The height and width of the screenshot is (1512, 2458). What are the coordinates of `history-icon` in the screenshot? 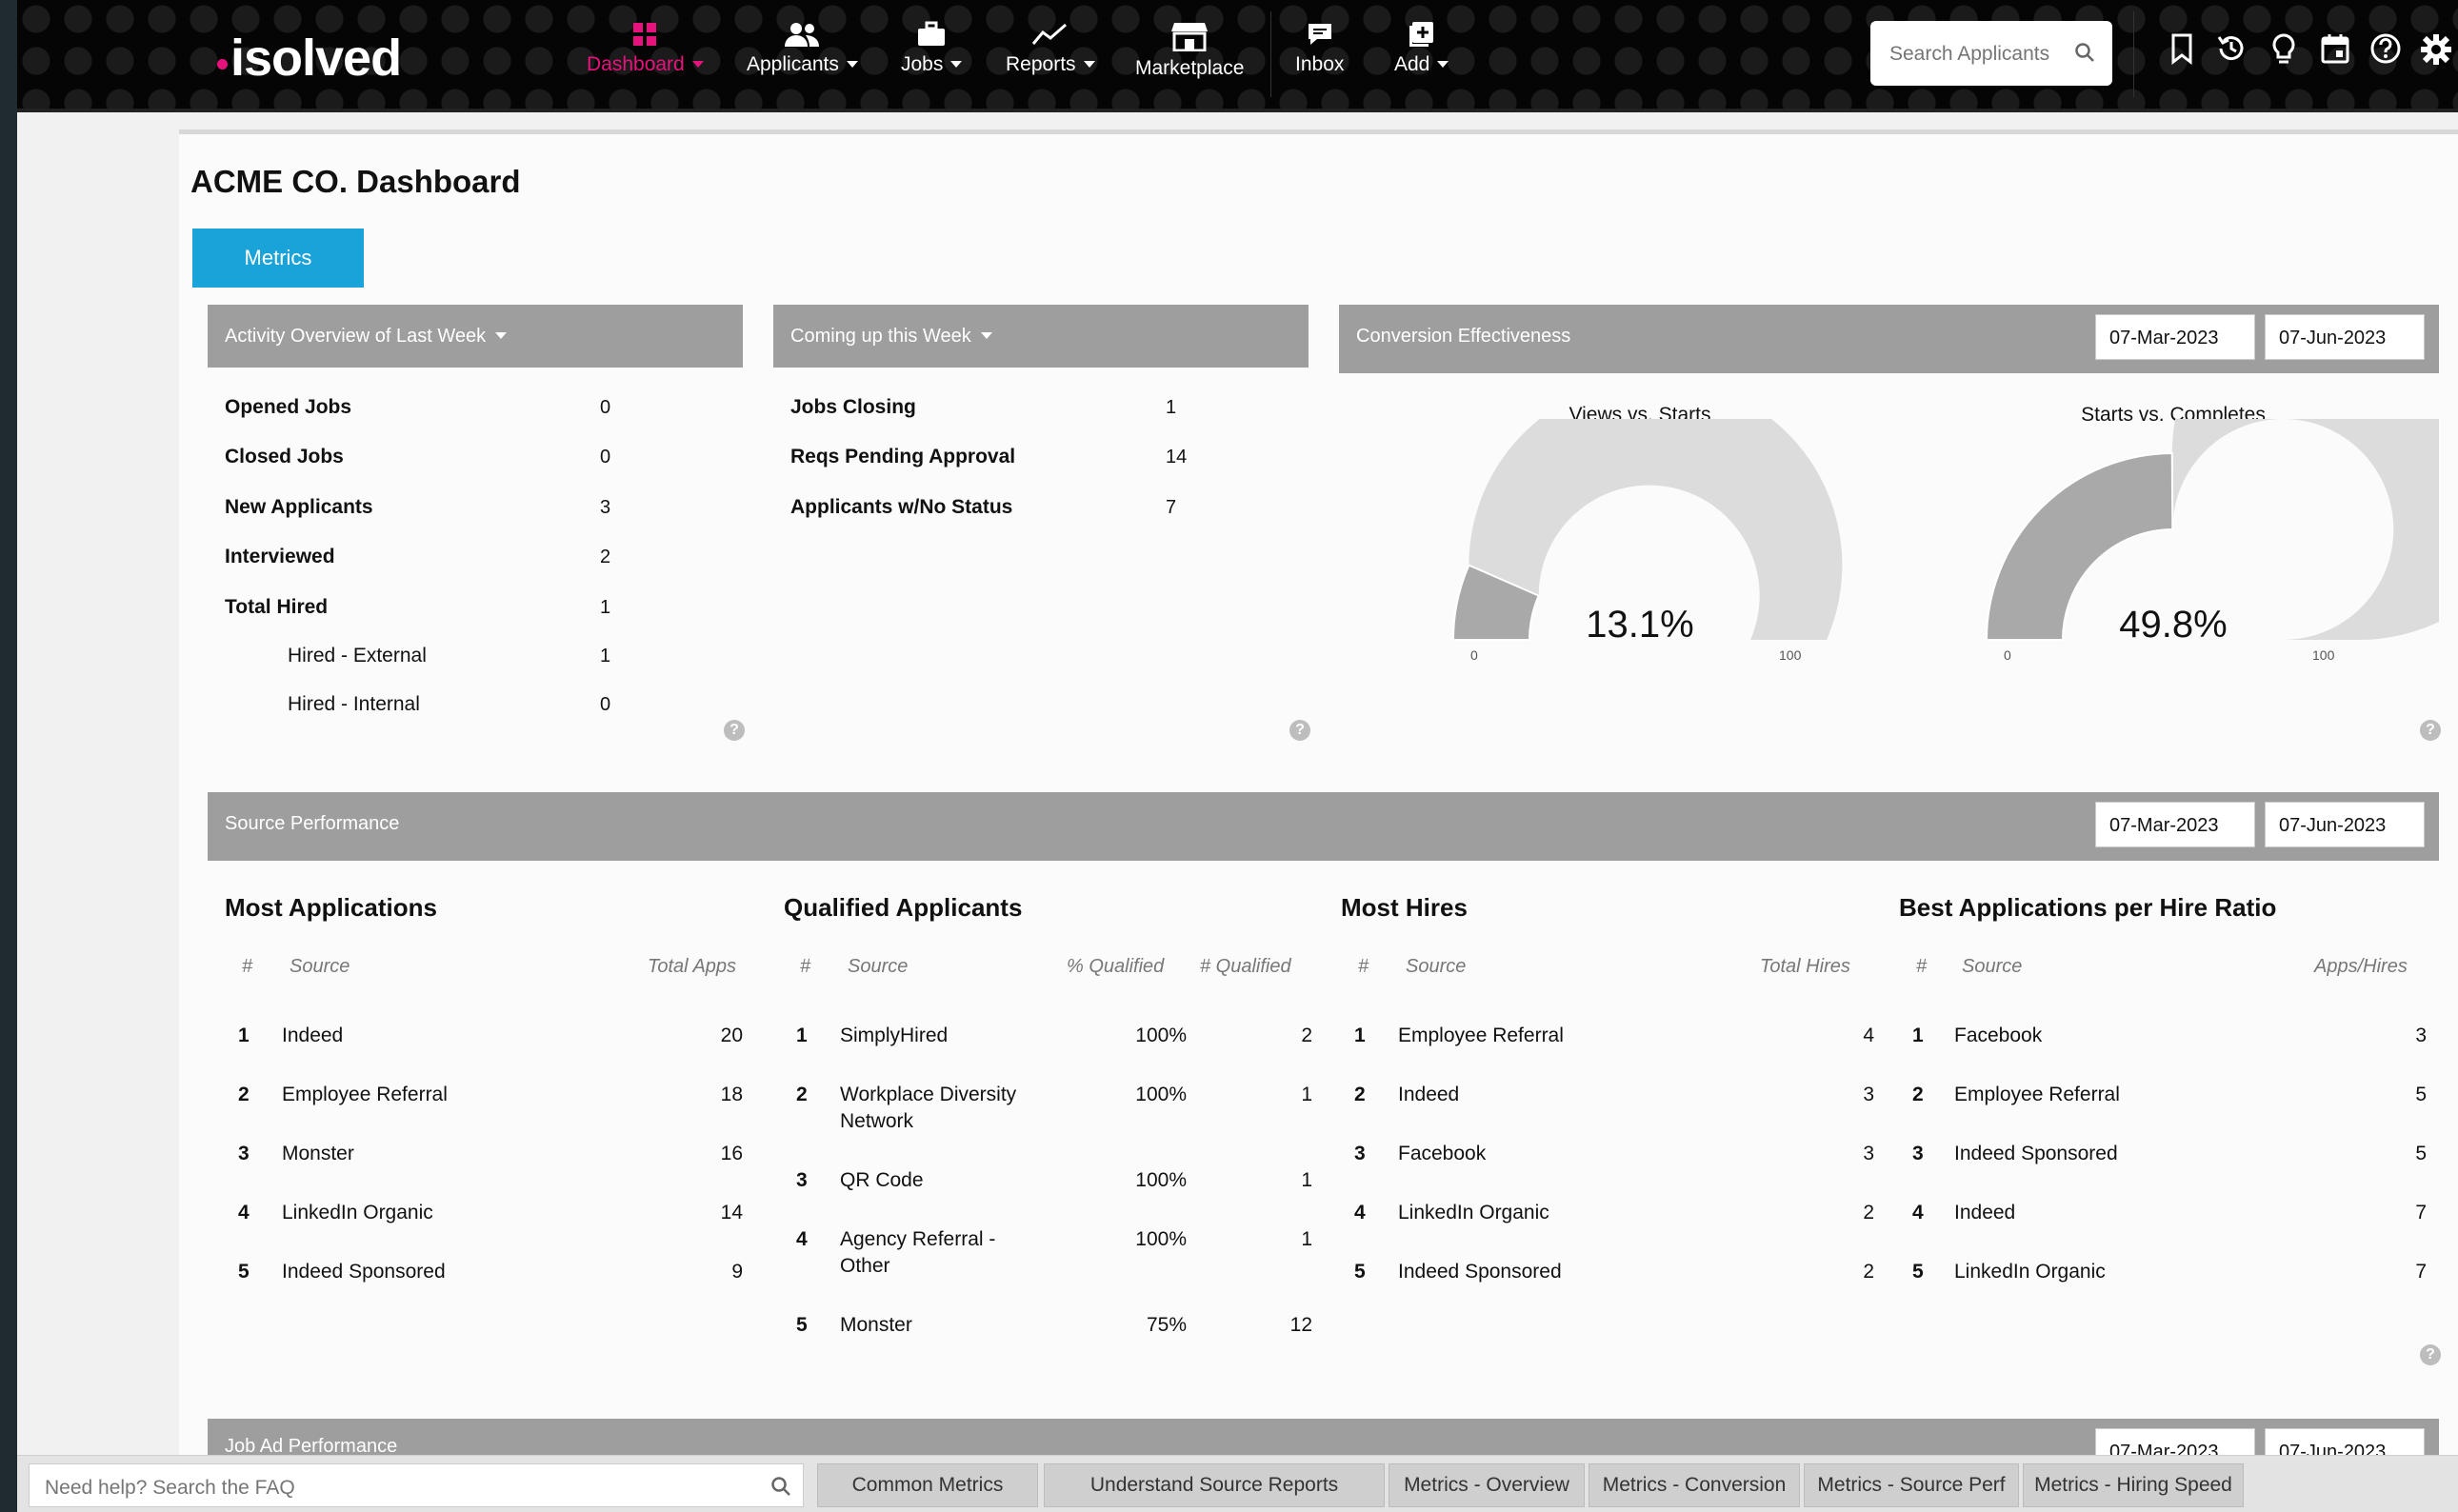 It's located at (2231, 48).